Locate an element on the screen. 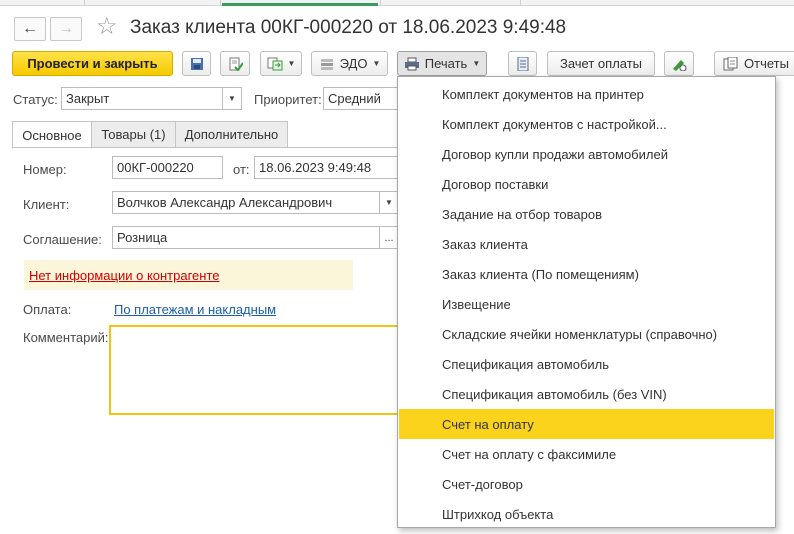 Image resolution: width=794 pixels, height=534 pixels. menu-item-invoice-facsimile: Счет на оплату с факсимиле is located at coordinates (586, 454).